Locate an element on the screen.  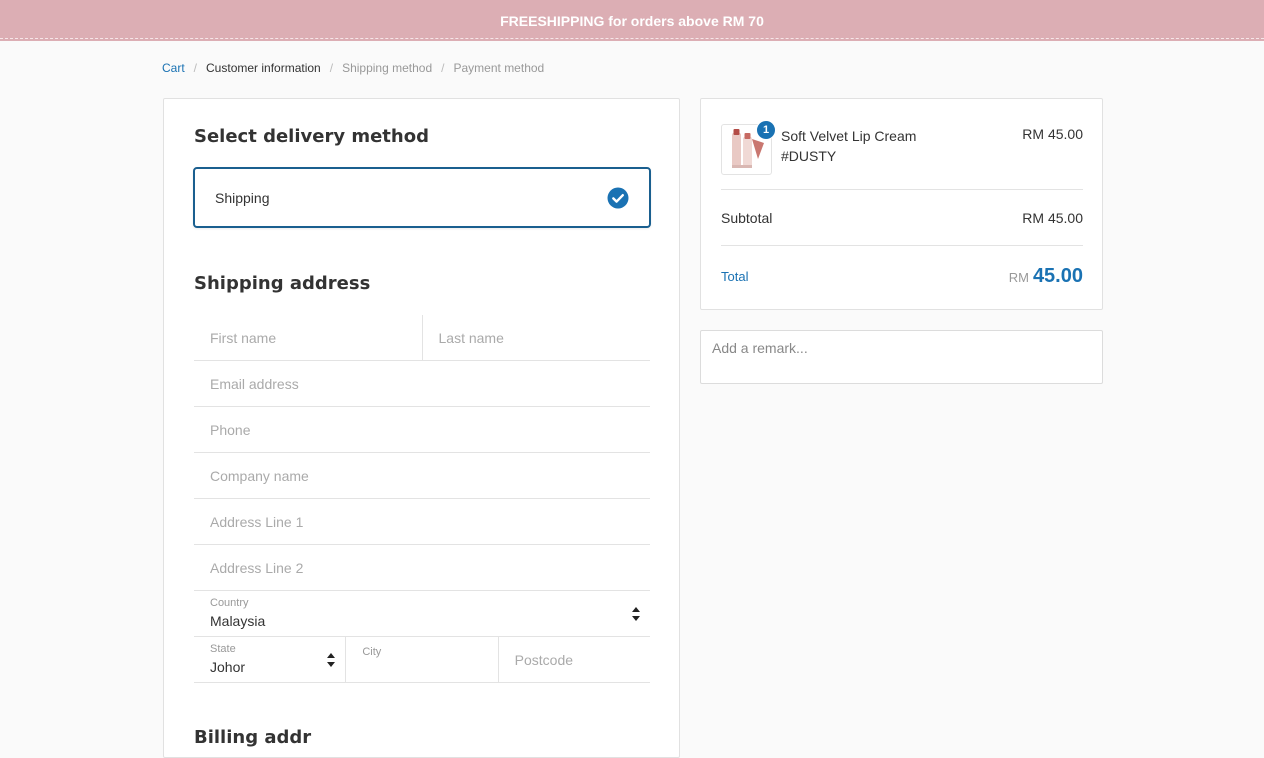
shipping-address-title: Shipping address is located at coordinates (282, 283).